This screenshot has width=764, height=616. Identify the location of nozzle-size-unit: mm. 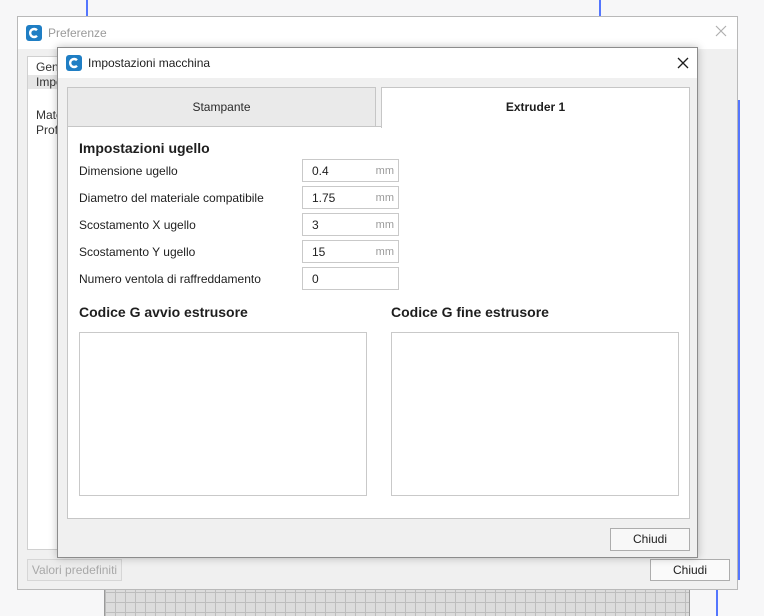
(384, 171).